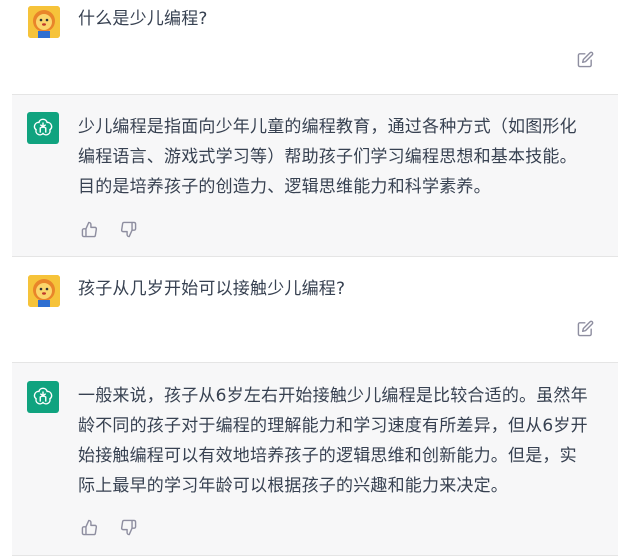 The image size is (620, 558). I want to click on assistant-message-line: 少儿编程是指面向少年儿童的编程教育，通过各种方式（如图形化, so click(327, 127).